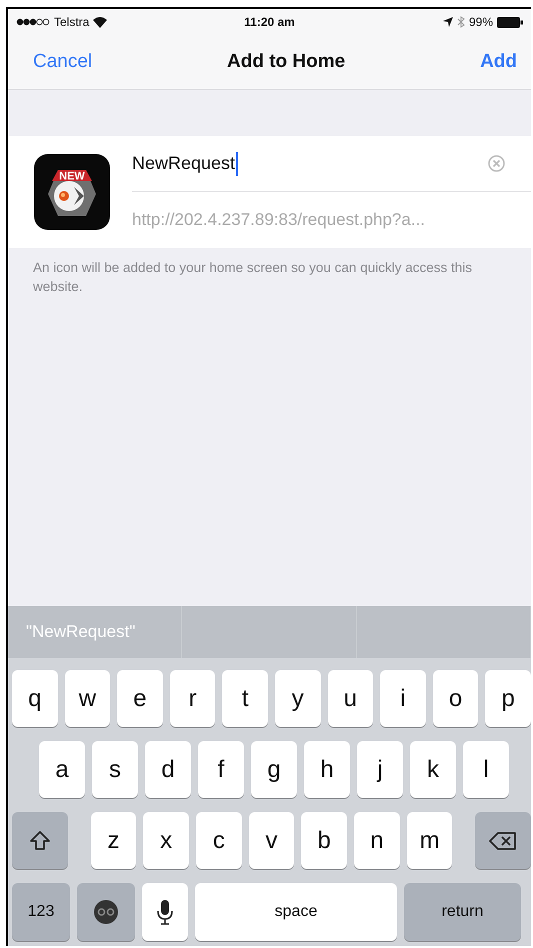  What do you see at coordinates (486, 769) in the screenshot?
I see `letter-key: l` at bounding box center [486, 769].